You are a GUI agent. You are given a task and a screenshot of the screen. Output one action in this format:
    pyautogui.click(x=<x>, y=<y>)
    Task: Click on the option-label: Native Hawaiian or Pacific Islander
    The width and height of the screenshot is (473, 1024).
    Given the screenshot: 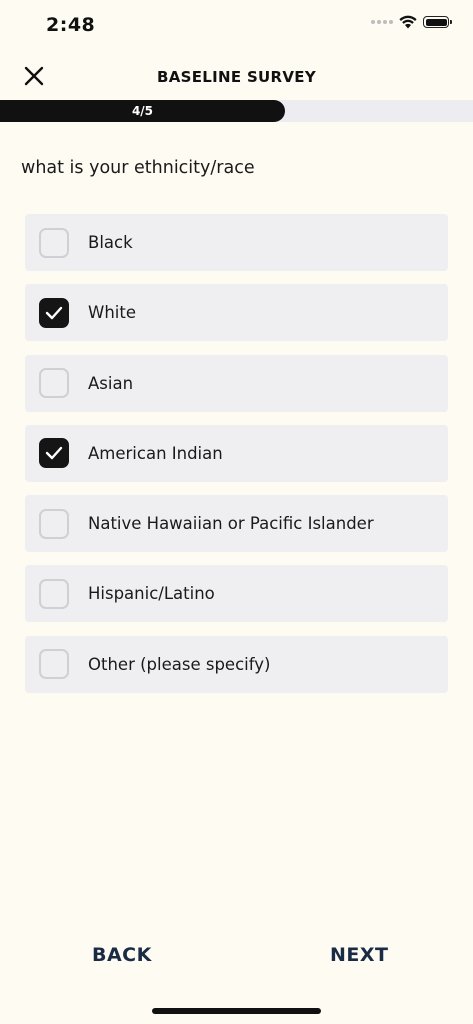 What is the action you would take?
    pyautogui.click(x=231, y=524)
    